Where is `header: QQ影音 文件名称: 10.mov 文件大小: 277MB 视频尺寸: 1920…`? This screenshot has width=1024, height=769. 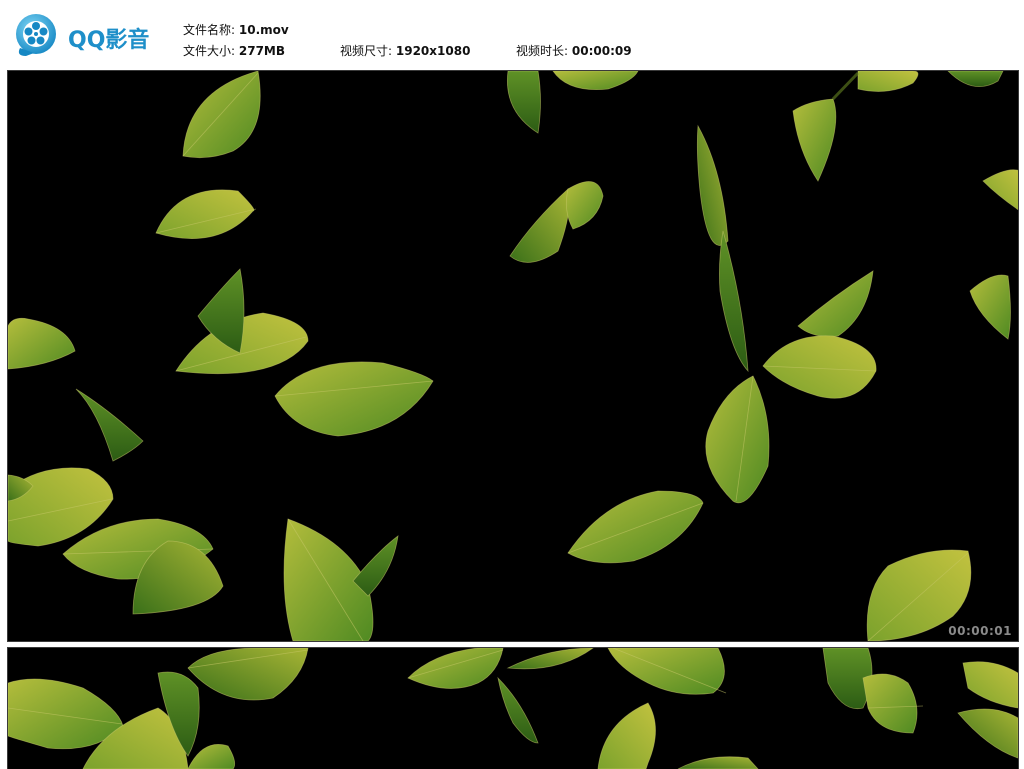 header: QQ影音 文件名称: 10.mov 文件大小: 277MB 视频尺寸: 1920… is located at coordinates (512, 35).